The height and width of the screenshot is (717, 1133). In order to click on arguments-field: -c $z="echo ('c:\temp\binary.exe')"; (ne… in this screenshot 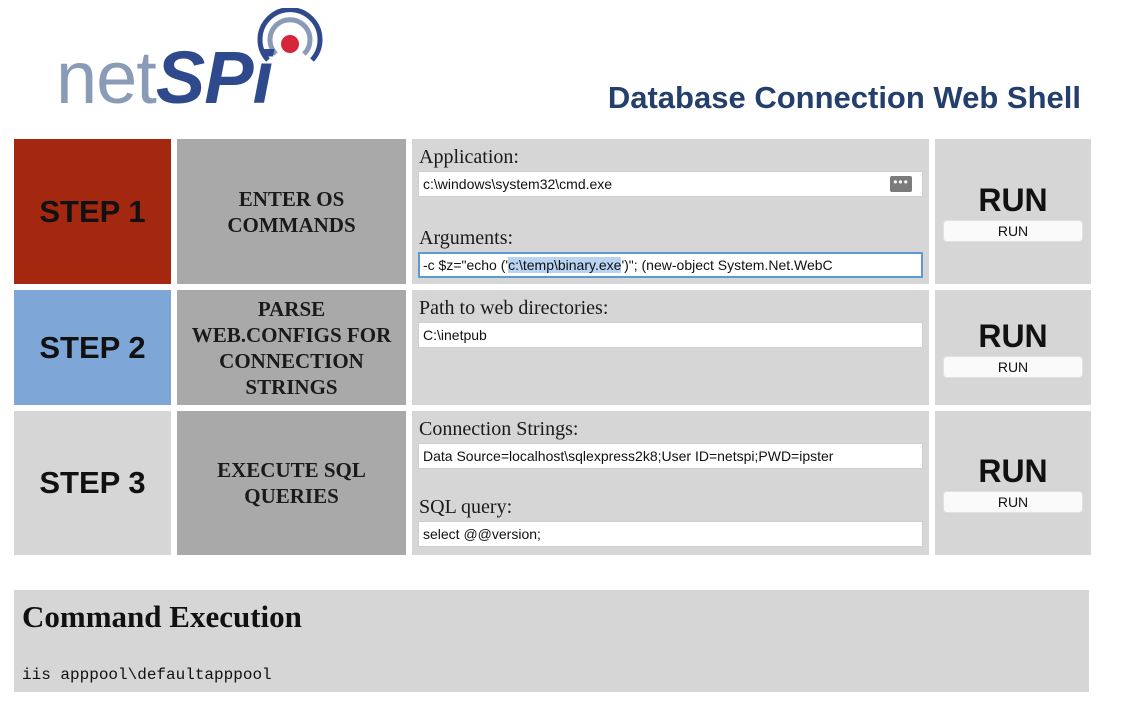, I will do `click(670, 265)`.